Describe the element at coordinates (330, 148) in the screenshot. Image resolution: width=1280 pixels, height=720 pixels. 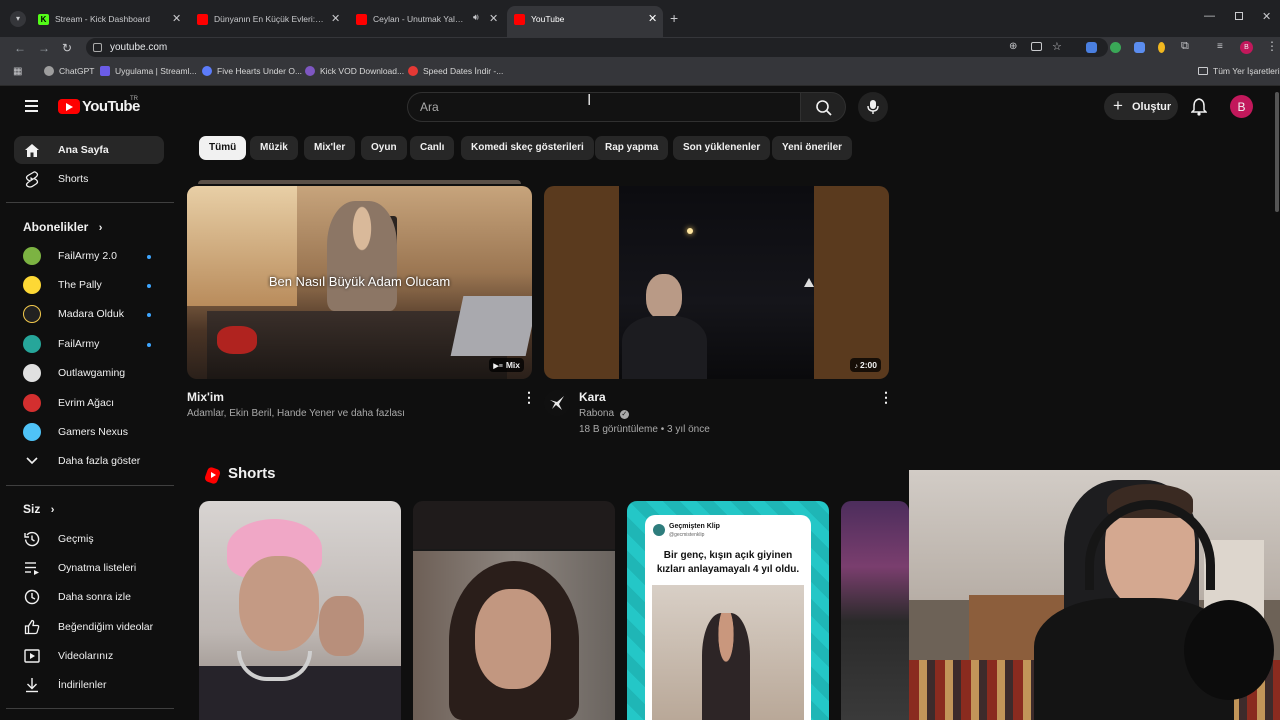
I see `chip-mixes: Mix'ler` at that location.